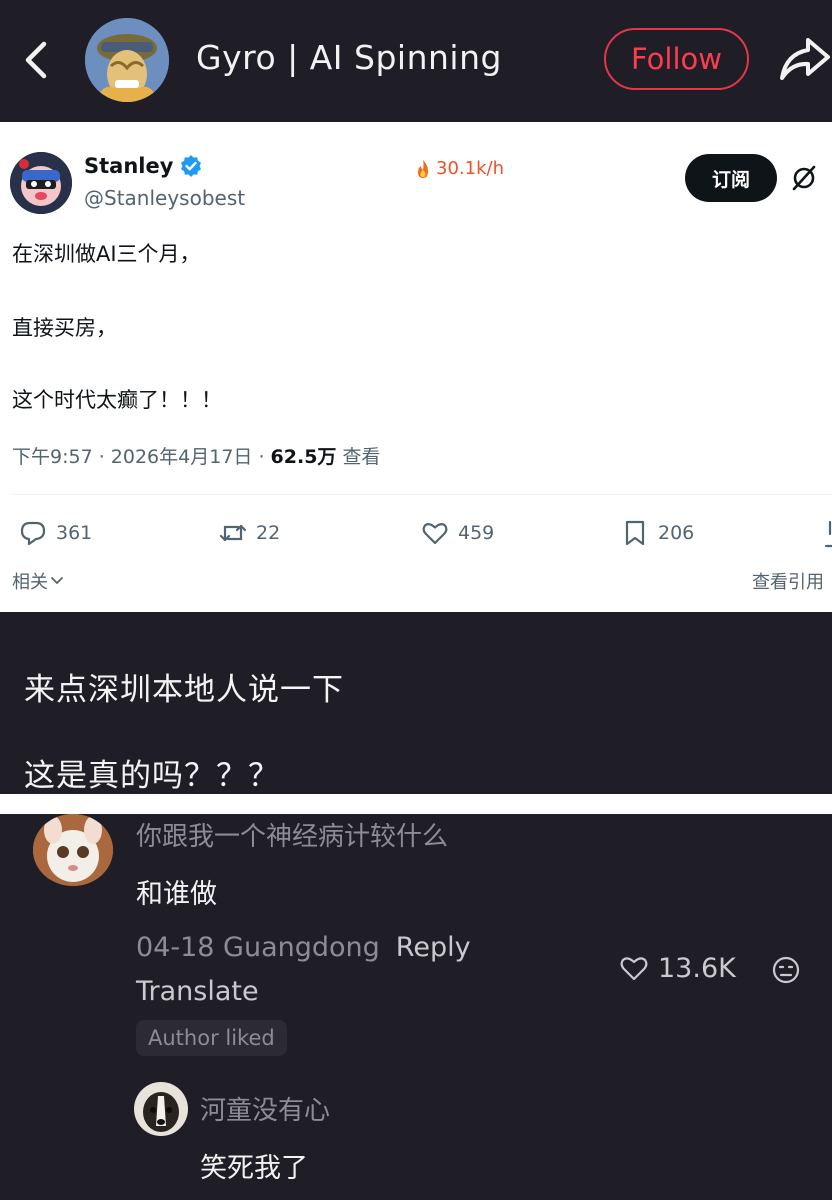 The height and width of the screenshot is (1200, 832). What do you see at coordinates (117, 400) in the screenshot?
I see `tweet-text-line-3: 这个时代太癫了！！！` at bounding box center [117, 400].